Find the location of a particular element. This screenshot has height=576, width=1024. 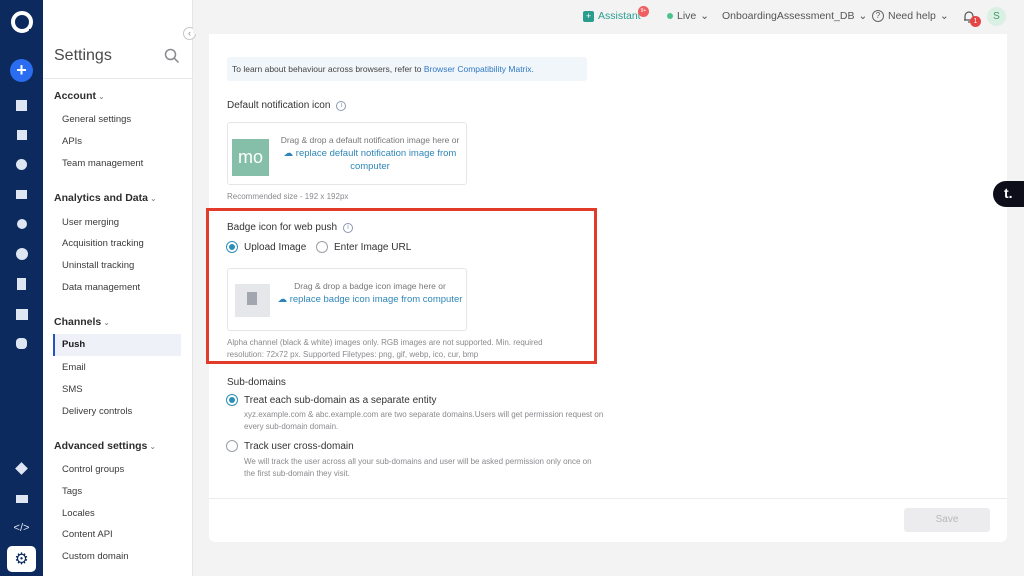

sidebar-item-tags: Tags is located at coordinates (72, 491).